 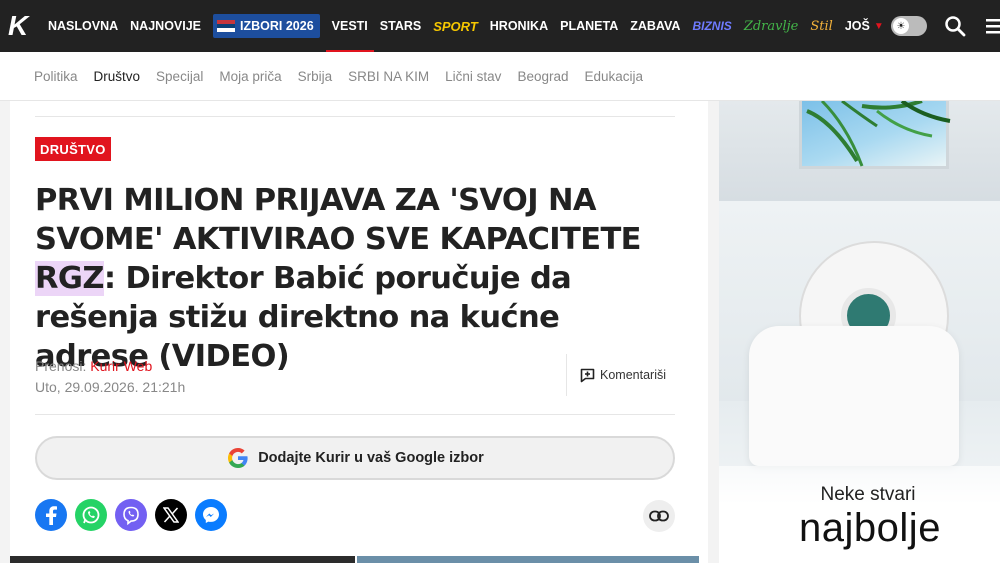 I want to click on google-preferred-source-button: Dodajte Kurir u vaš Google izbor, so click(x=355, y=458).